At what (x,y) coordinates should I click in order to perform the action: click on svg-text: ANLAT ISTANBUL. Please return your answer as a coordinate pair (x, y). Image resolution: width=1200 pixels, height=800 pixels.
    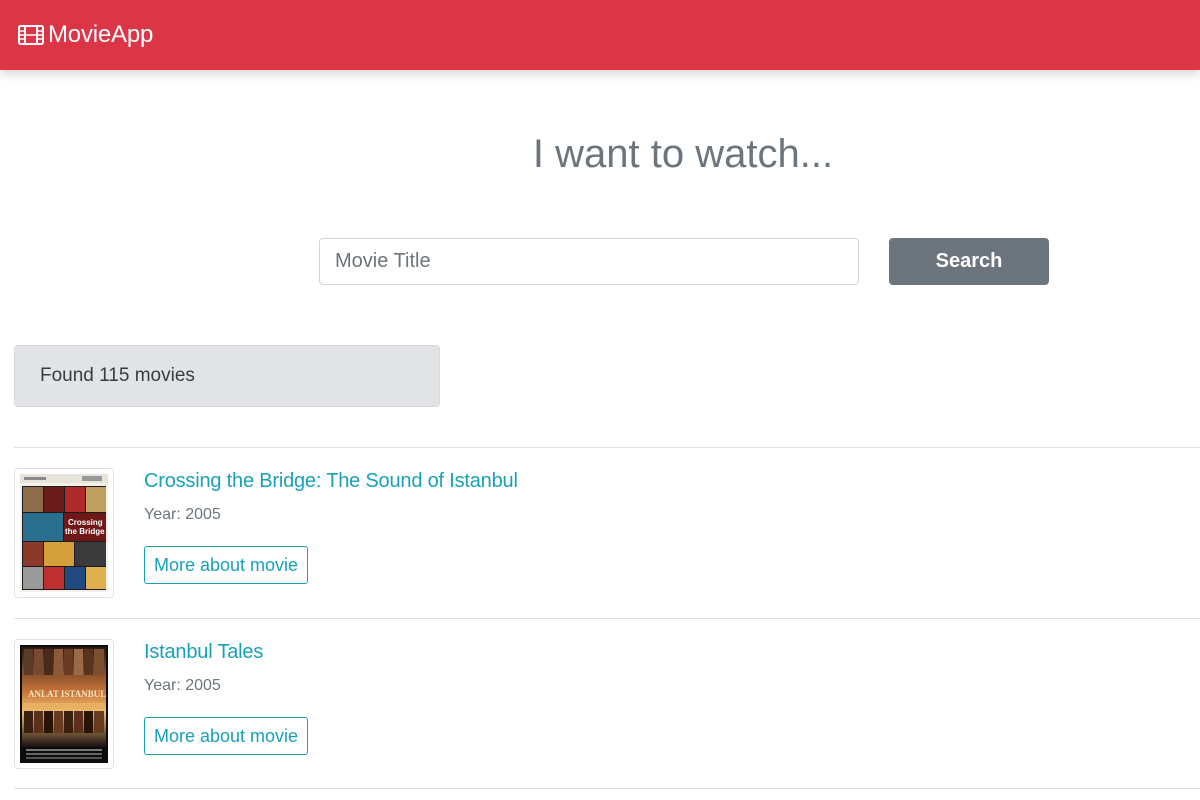
    Looking at the image, I should click on (67, 694).